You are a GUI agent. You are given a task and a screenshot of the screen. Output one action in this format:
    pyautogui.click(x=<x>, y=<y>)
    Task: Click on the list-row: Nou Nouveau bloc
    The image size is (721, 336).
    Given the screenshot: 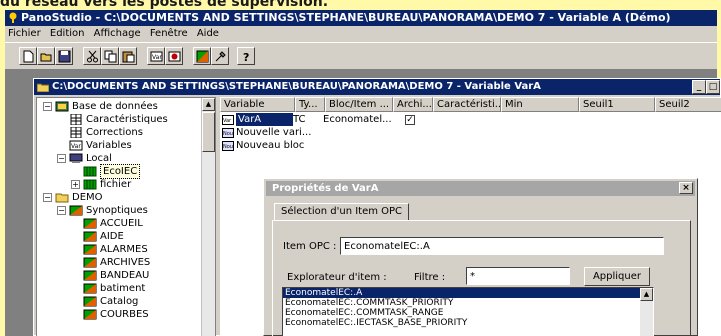 What is the action you would take?
    pyautogui.click(x=283, y=145)
    